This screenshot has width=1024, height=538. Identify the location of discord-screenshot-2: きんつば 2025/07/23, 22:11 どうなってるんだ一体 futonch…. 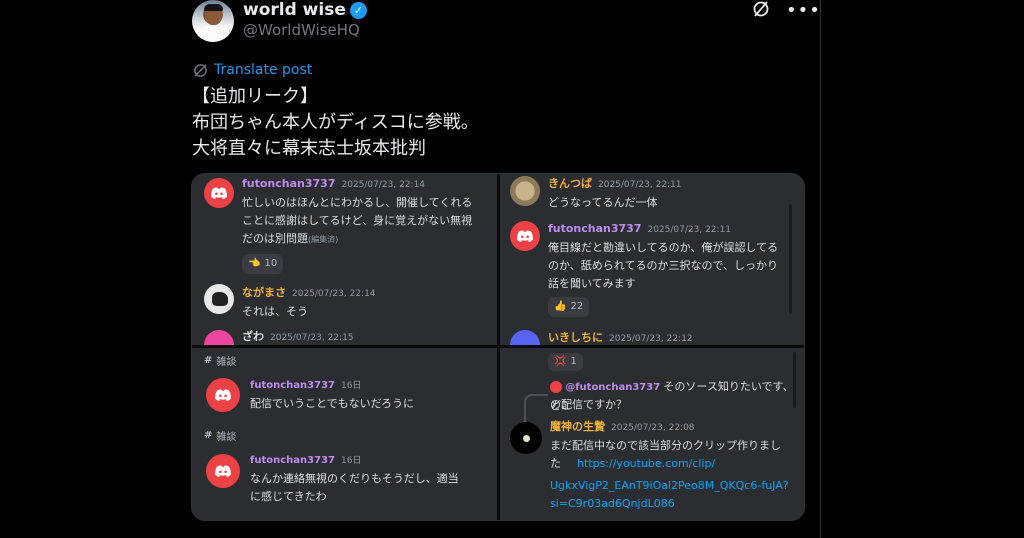
(652, 259).